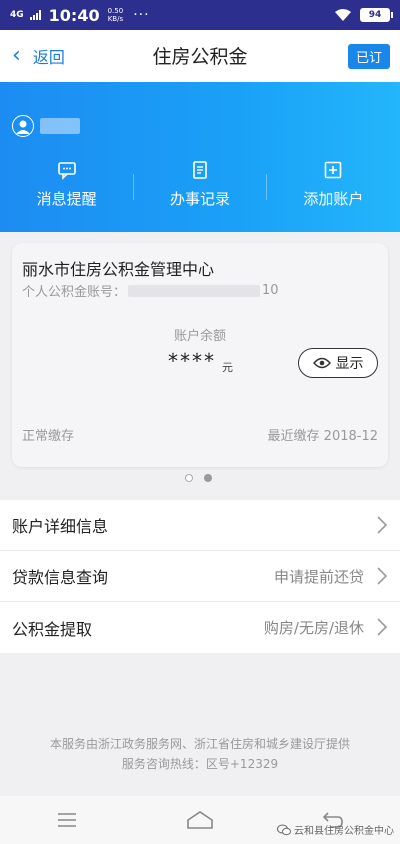 The height and width of the screenshot is (844, 400). I want to click on list-item-label: 账户详细信息, so click(60, 526).